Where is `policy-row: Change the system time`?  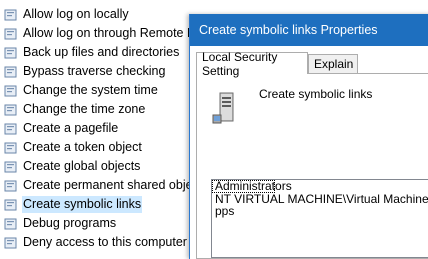
policy-row: Change the system time is located at coordinates (104, 90).